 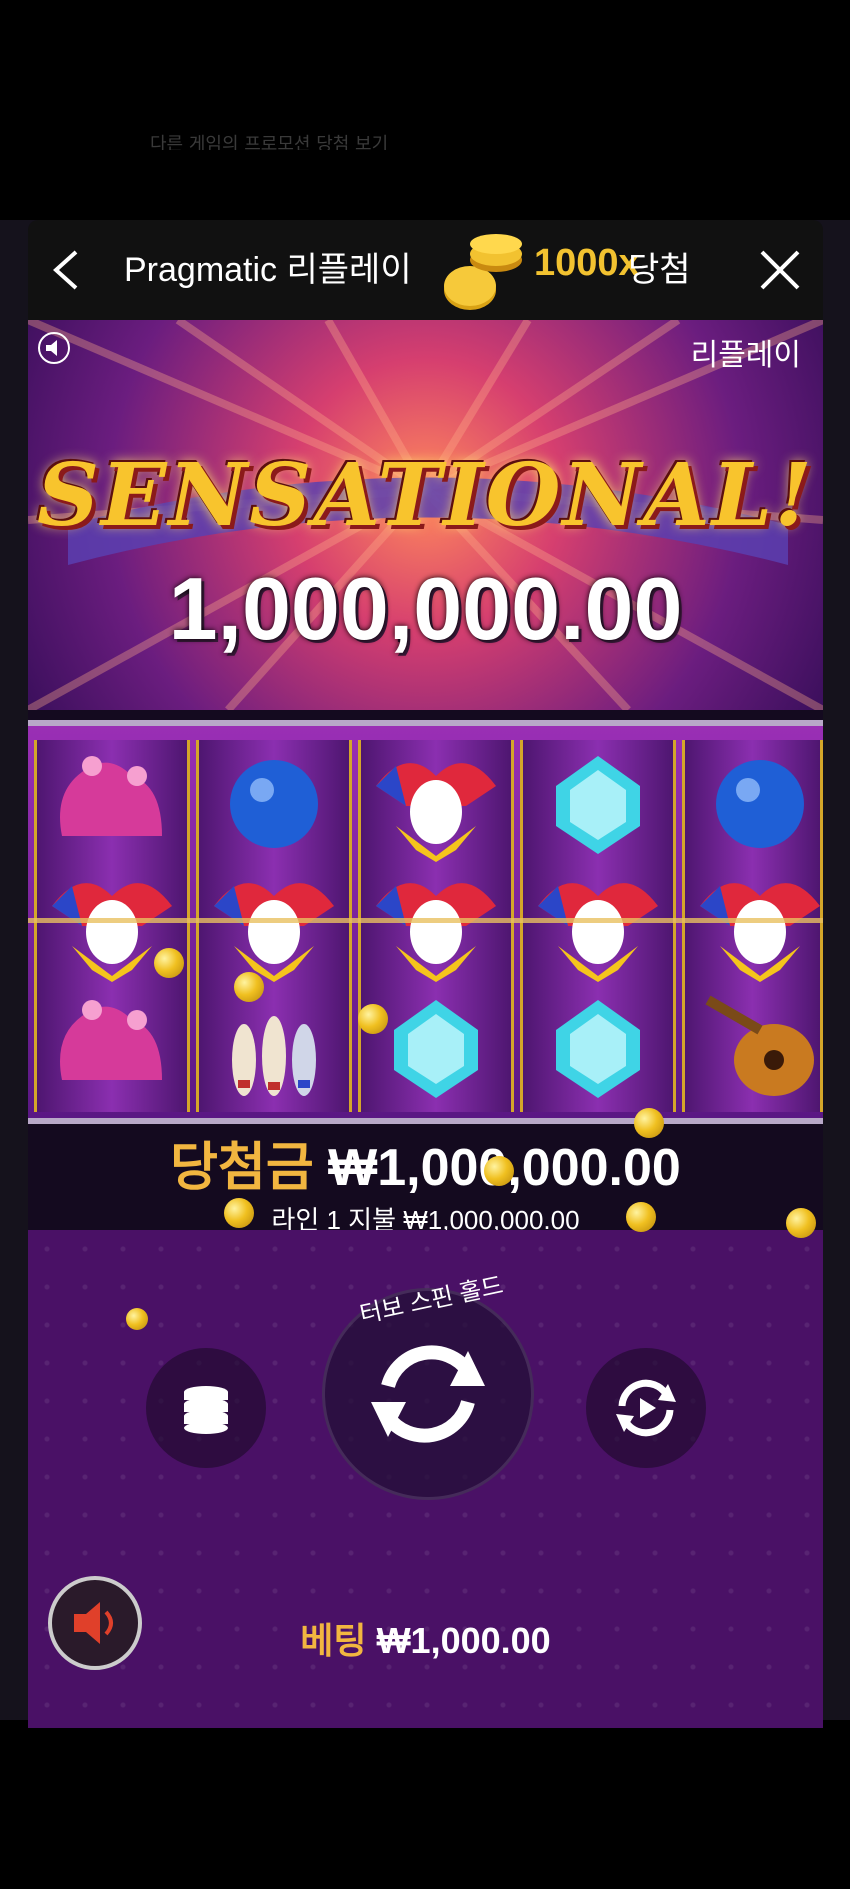 I want to click on lute-icon, so click(x=759, y=1045).